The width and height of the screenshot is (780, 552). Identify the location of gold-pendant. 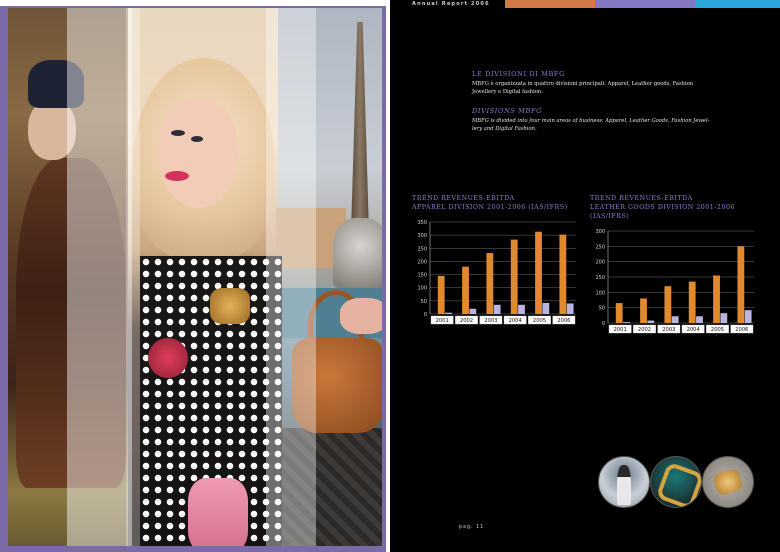
(728, 482).